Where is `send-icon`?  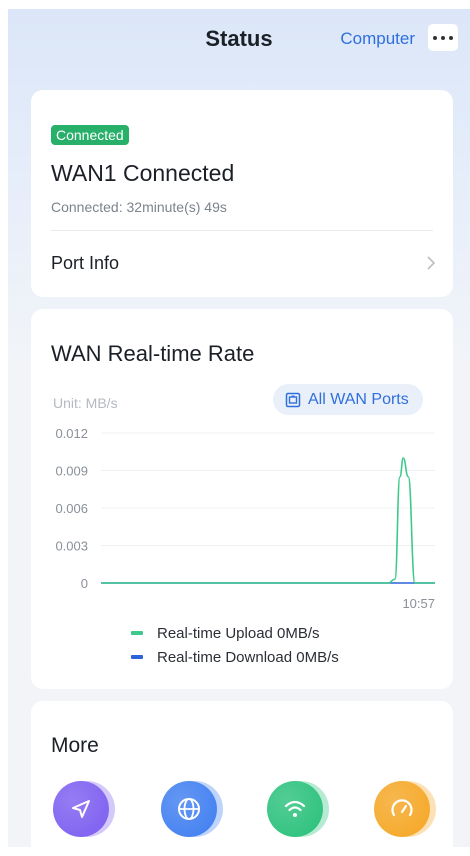 send-icon is located at coordinates (81, 809).